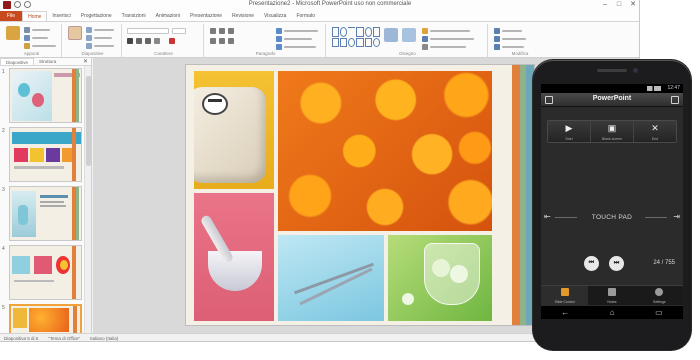  What do you see at coordinates (231, 41) in the screenshot?
I see `align-right-icon` at bounding box center [231, 41].